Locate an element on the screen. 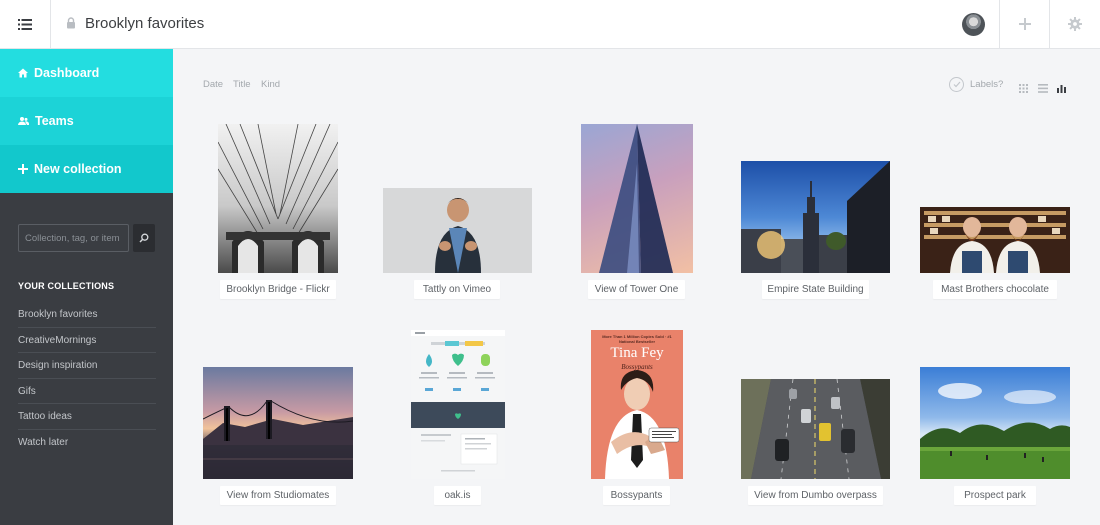 The image size is (1100, 525). grid-view-button is located at coordinates (1023, 89).